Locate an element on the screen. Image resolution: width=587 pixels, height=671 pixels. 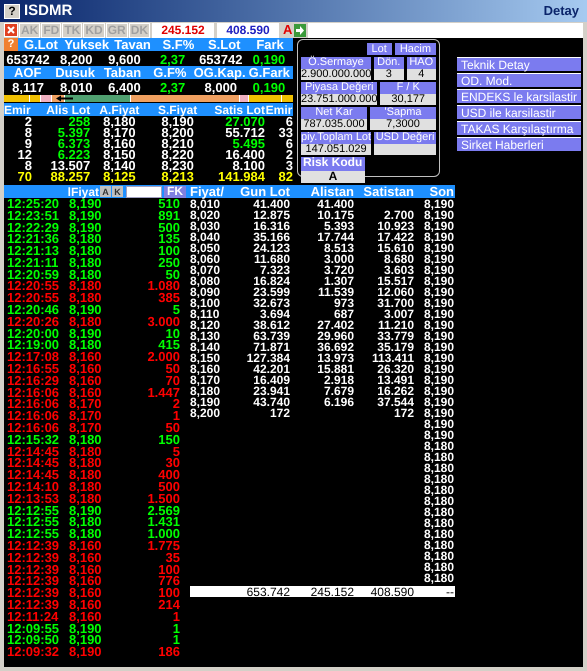
table-cell: 3.720 is located at coordinates (339, 269).